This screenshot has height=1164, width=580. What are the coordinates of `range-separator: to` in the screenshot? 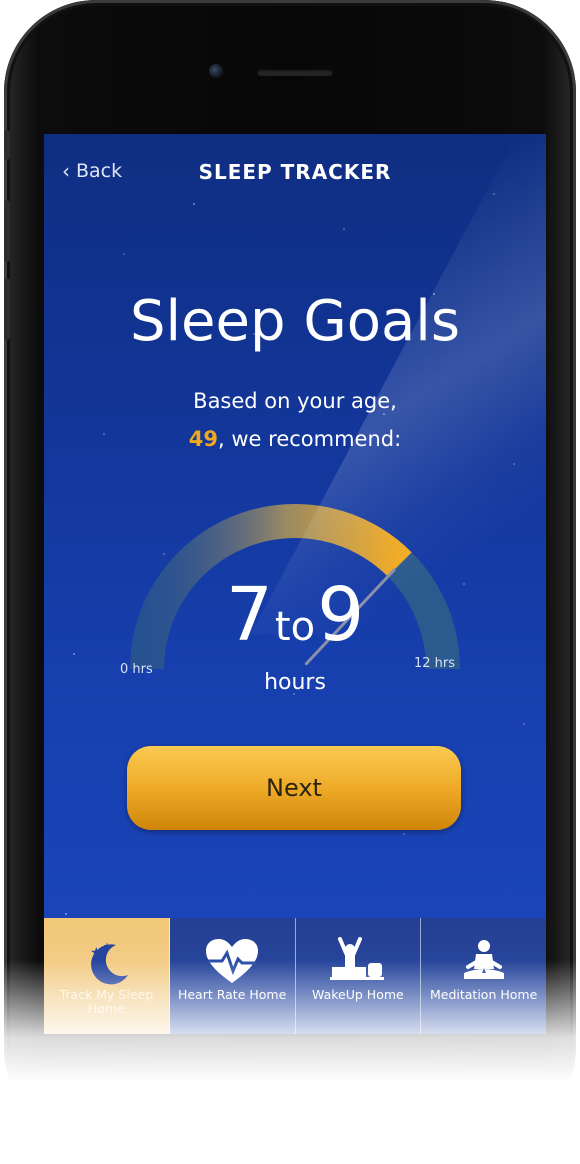 It's located at (295, 627).